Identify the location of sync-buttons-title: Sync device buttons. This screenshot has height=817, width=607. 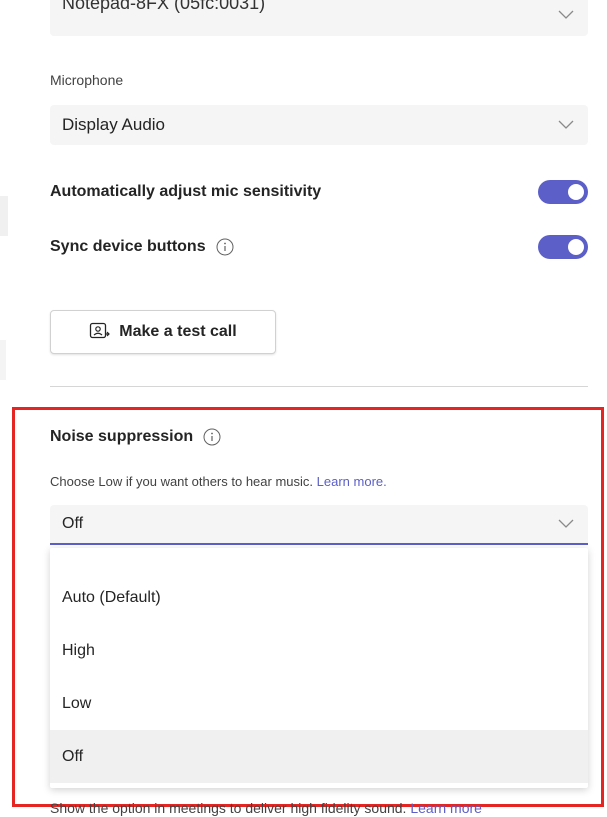
(142, 247).